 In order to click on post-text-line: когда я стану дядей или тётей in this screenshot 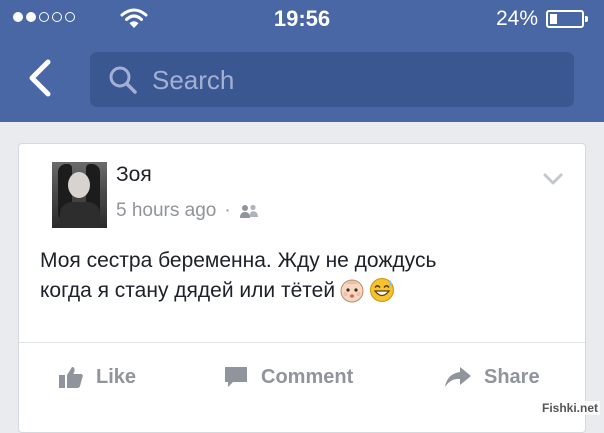, I will do `click(300, 291)`.